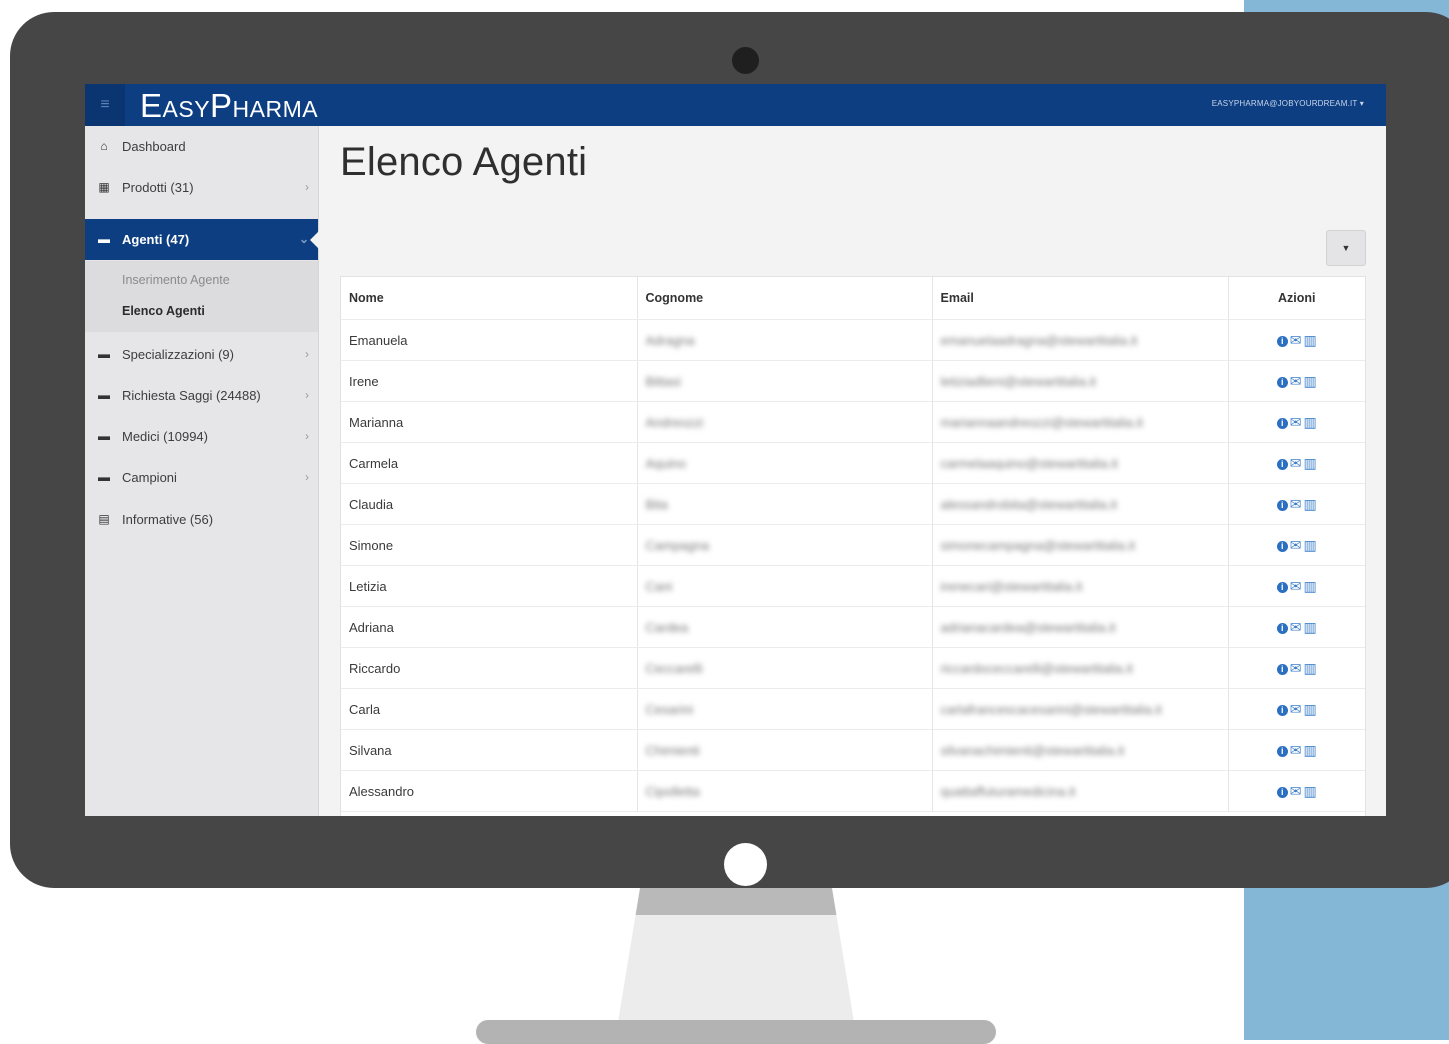 This screenshot has height=1044, width=1449. Describe the element at coordinates (1288, 103) in the screenshot. I see `user-menu: EASYPHARMA@JOBYOURDREAM.IT ▾` at that location.